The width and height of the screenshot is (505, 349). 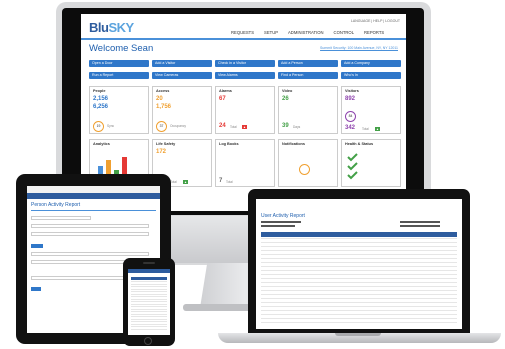 I want to click on add-company-button: Add a Company, so click(x=371, y=63).